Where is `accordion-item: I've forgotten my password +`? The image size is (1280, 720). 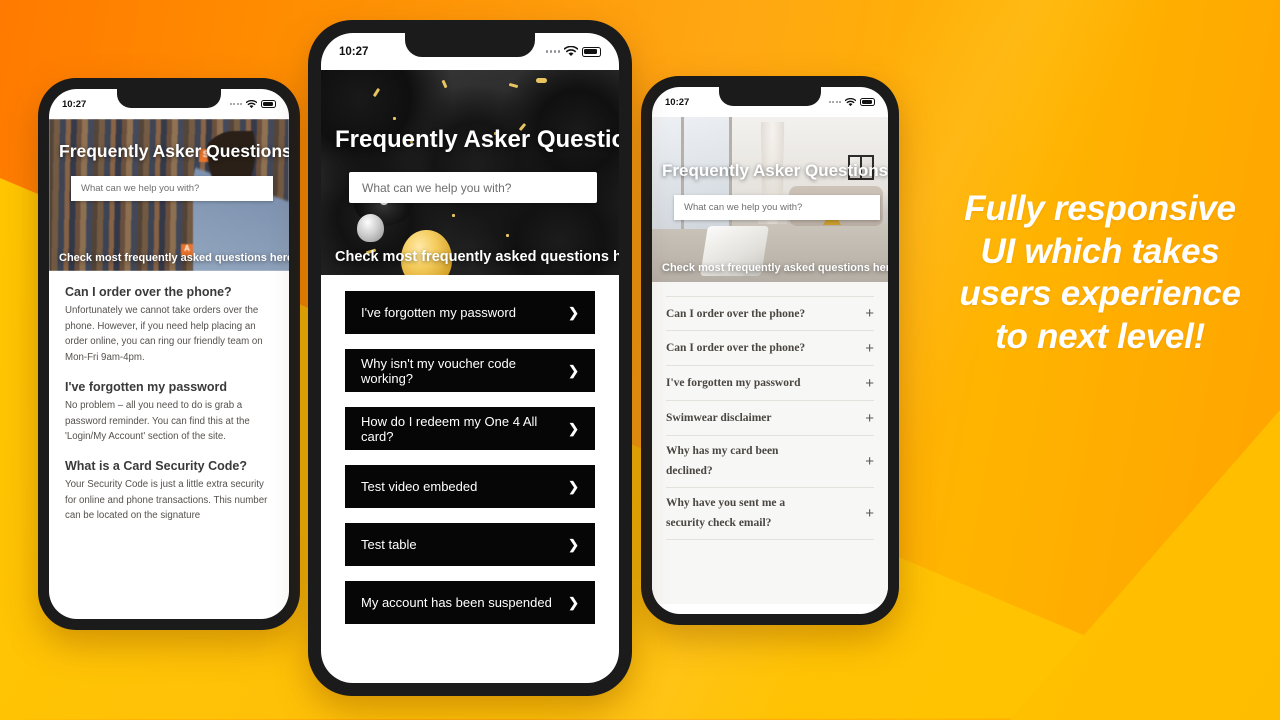 accordion-item: I've forgotten my password + is located at coordinates (770, 383).